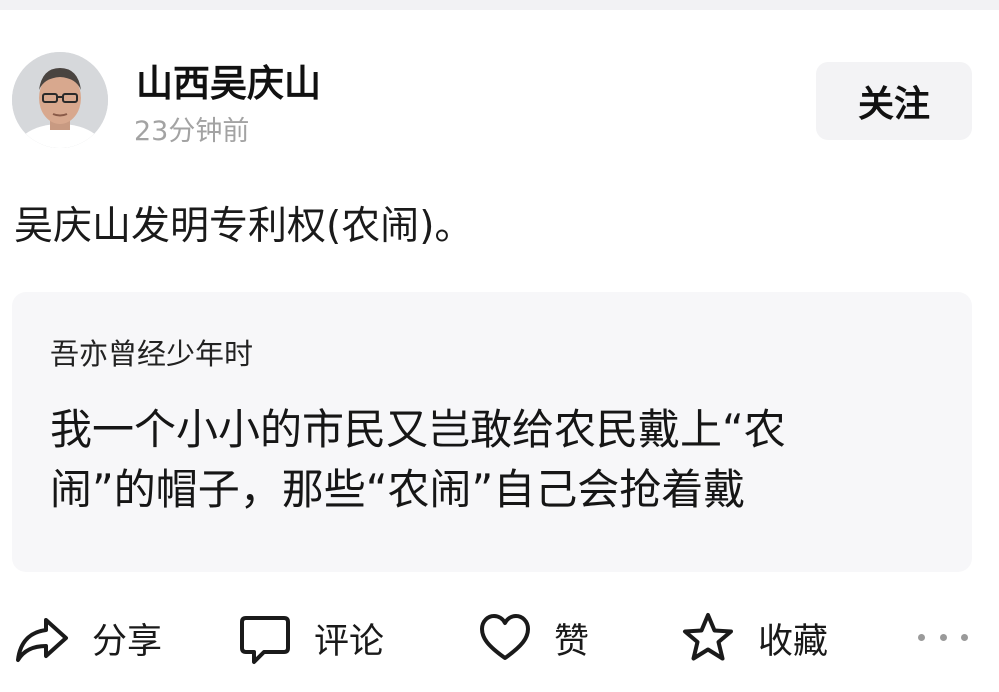 The width and height of the screenshot is (999, 692). What do you see at coordinates (398, 489) in the screenshot?
I see `quoted-post-line: 闹”的帽子，那些“农闹”自己会抢着戴` at bounding box center [398, 489].